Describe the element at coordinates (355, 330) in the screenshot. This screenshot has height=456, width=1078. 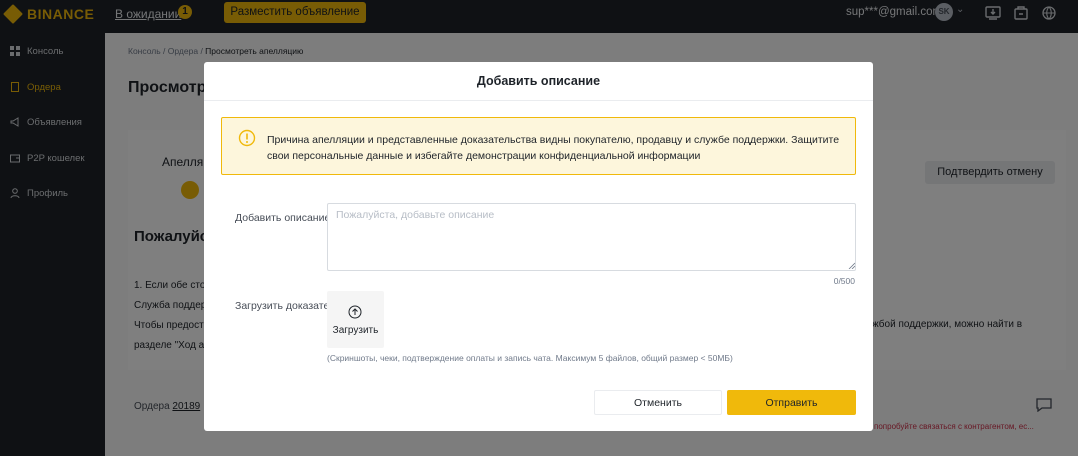
I see `upload-button-label: Загрузить` at that location.